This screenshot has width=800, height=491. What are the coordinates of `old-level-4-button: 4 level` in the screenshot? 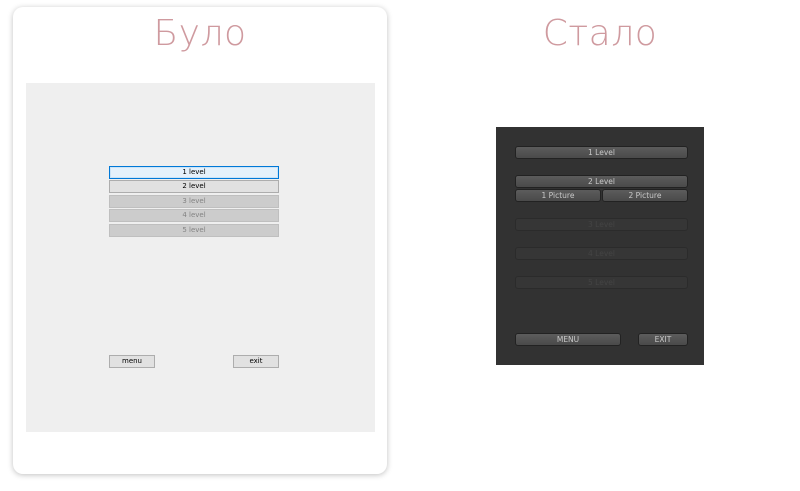 It's located at (194, 215).